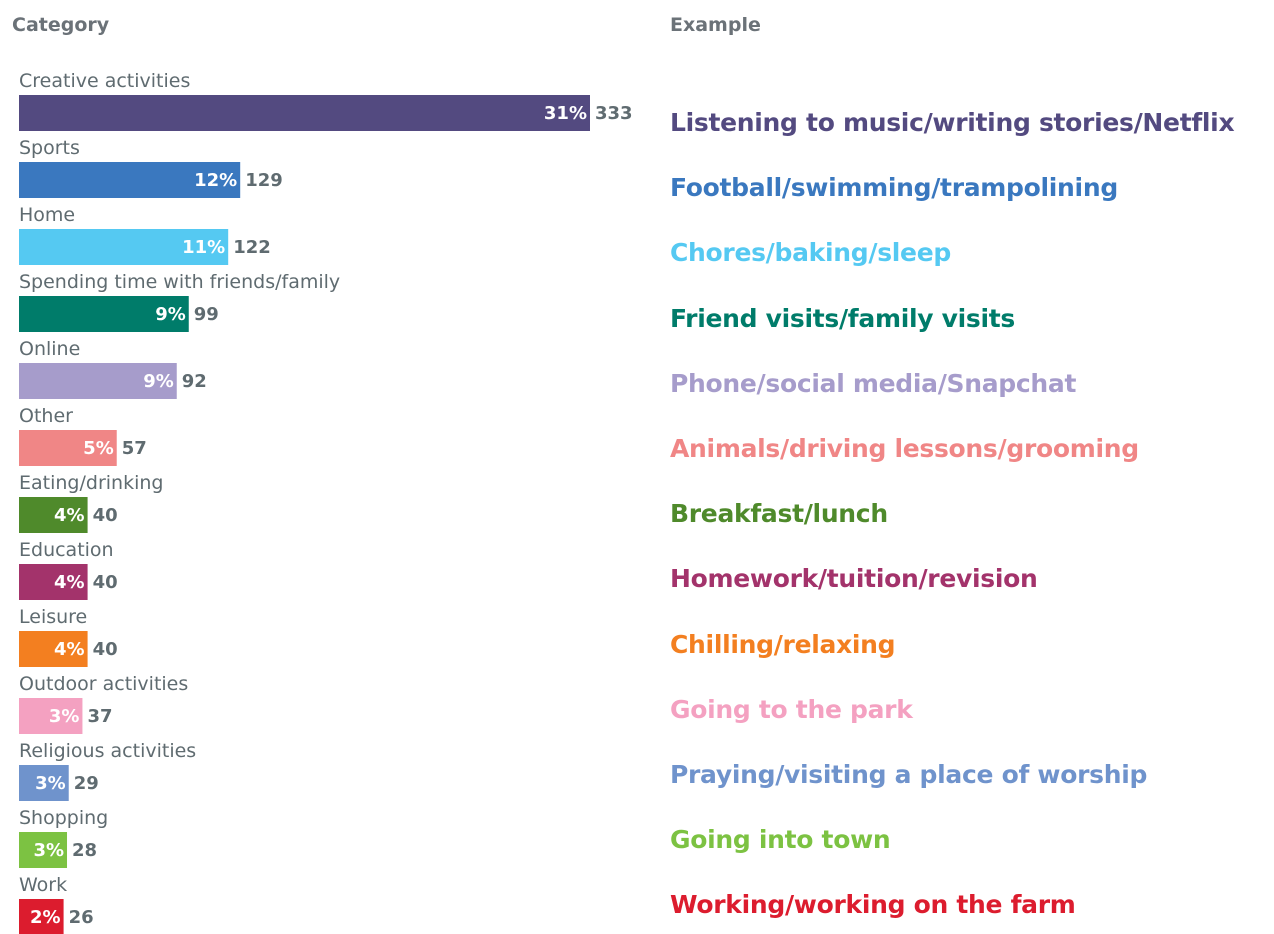 The image size is (1274, 934). What do you see at coordinates (49, 148) in the screenshot?
I see `category-label: Sports` at bounding box center [49, 148].